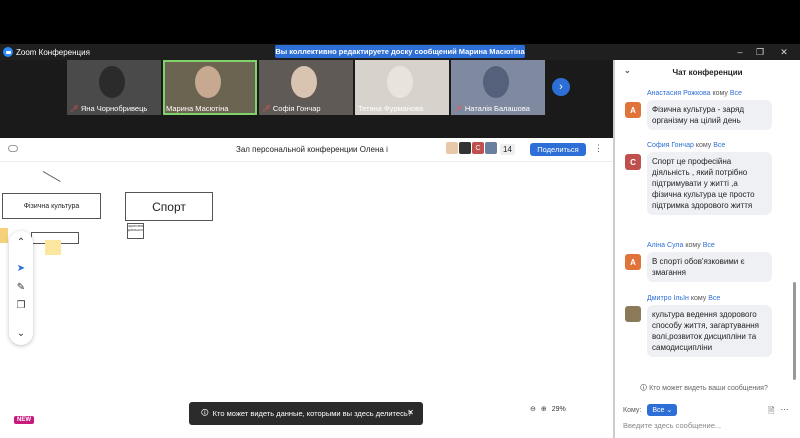 The image size is (800, 438). I want to click on minimize-icon: –, so click(740, 52).